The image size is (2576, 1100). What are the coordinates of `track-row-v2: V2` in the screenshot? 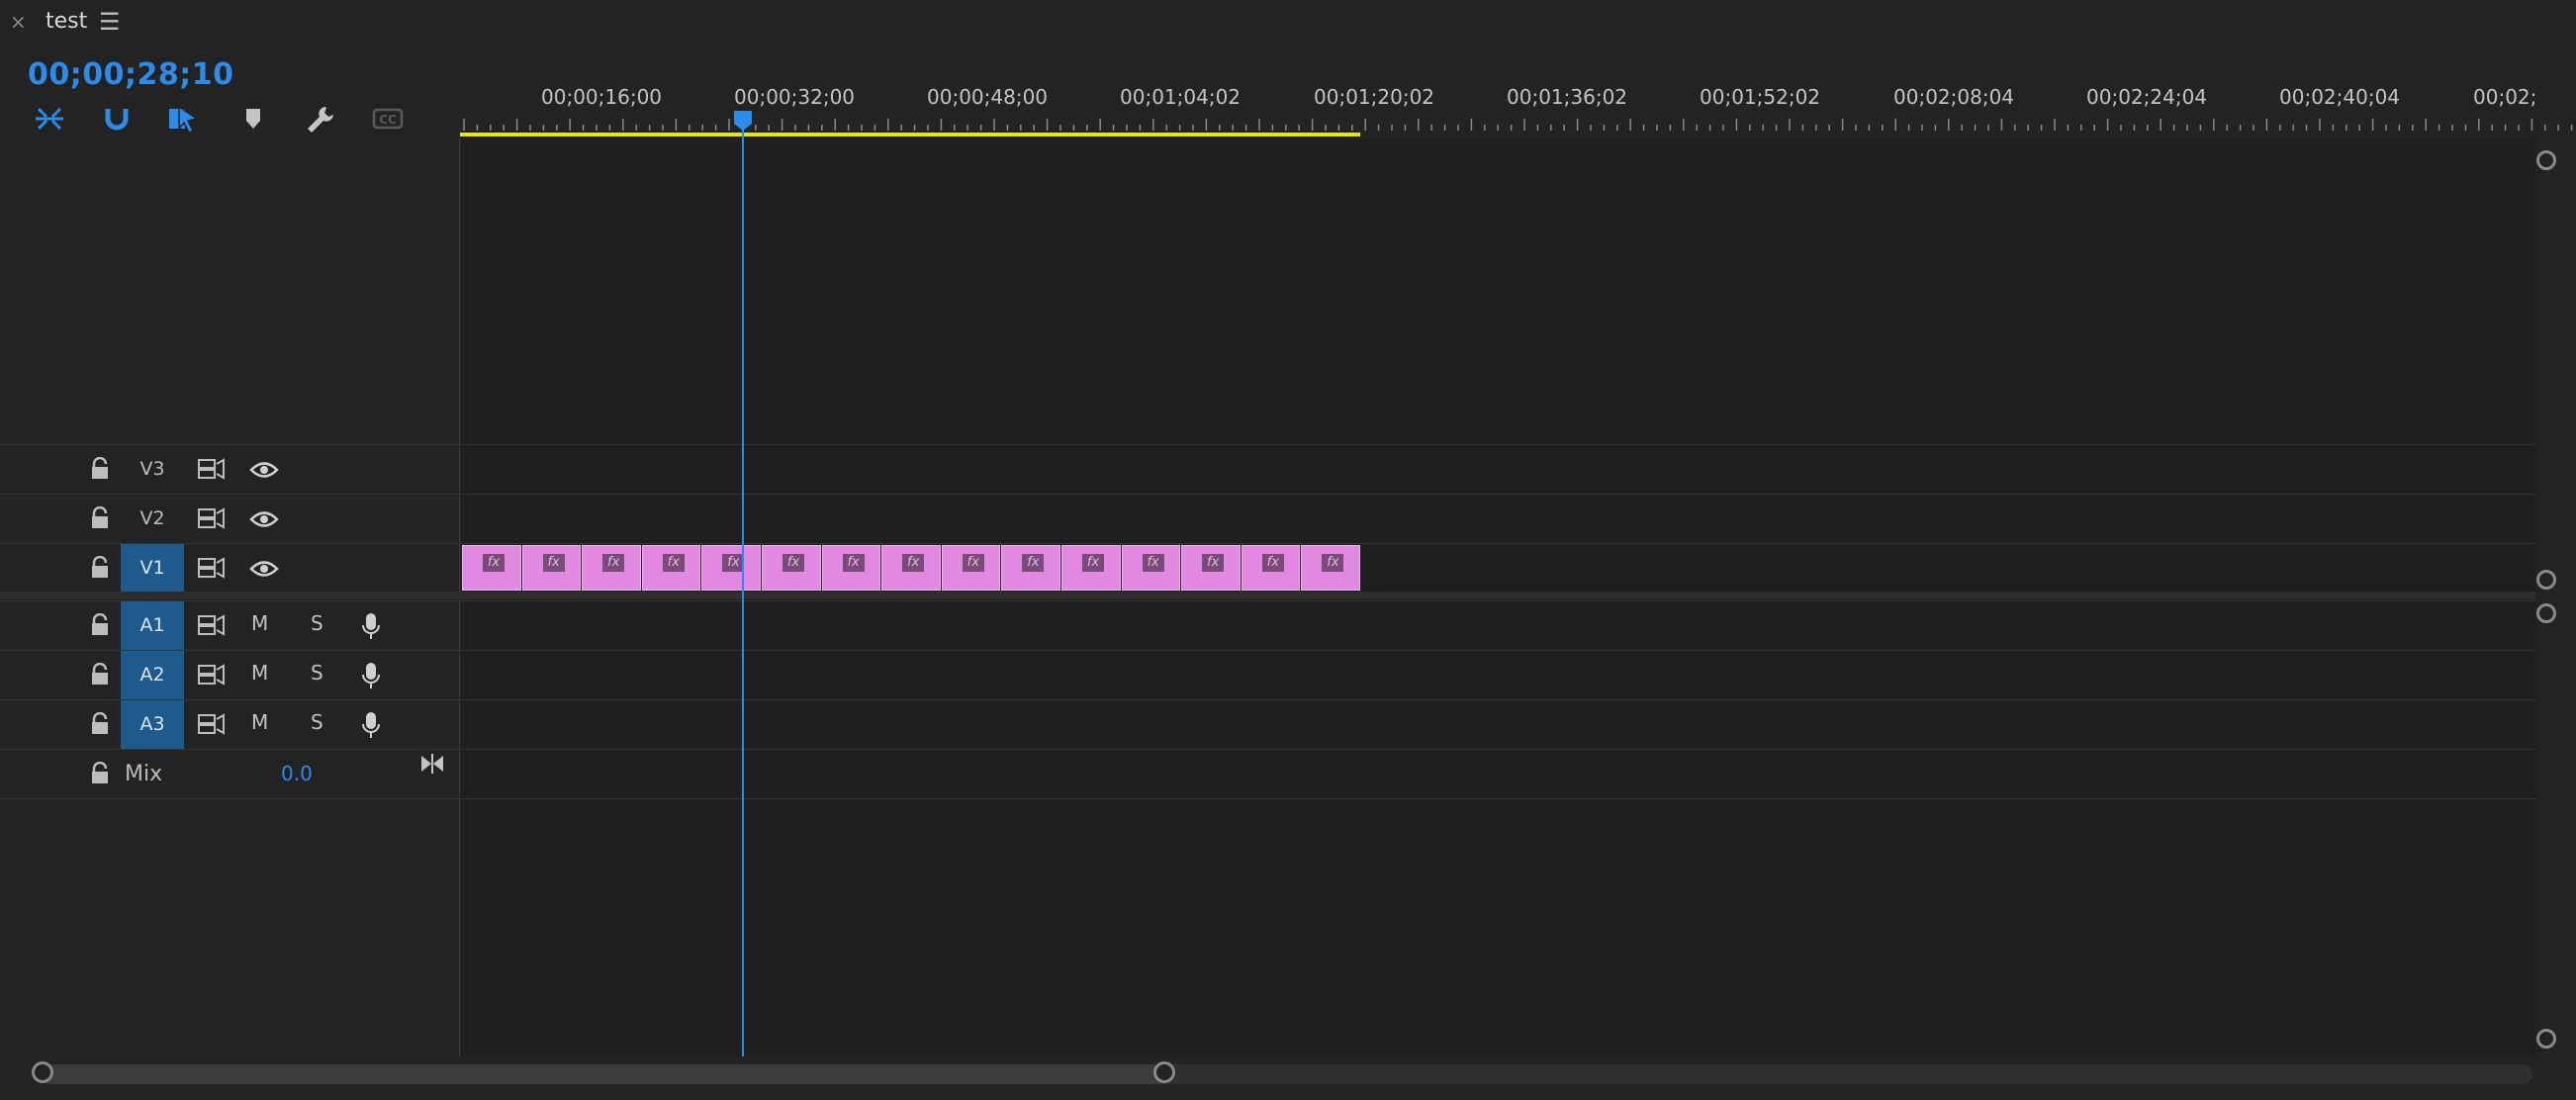 It's located at (1267, 519).